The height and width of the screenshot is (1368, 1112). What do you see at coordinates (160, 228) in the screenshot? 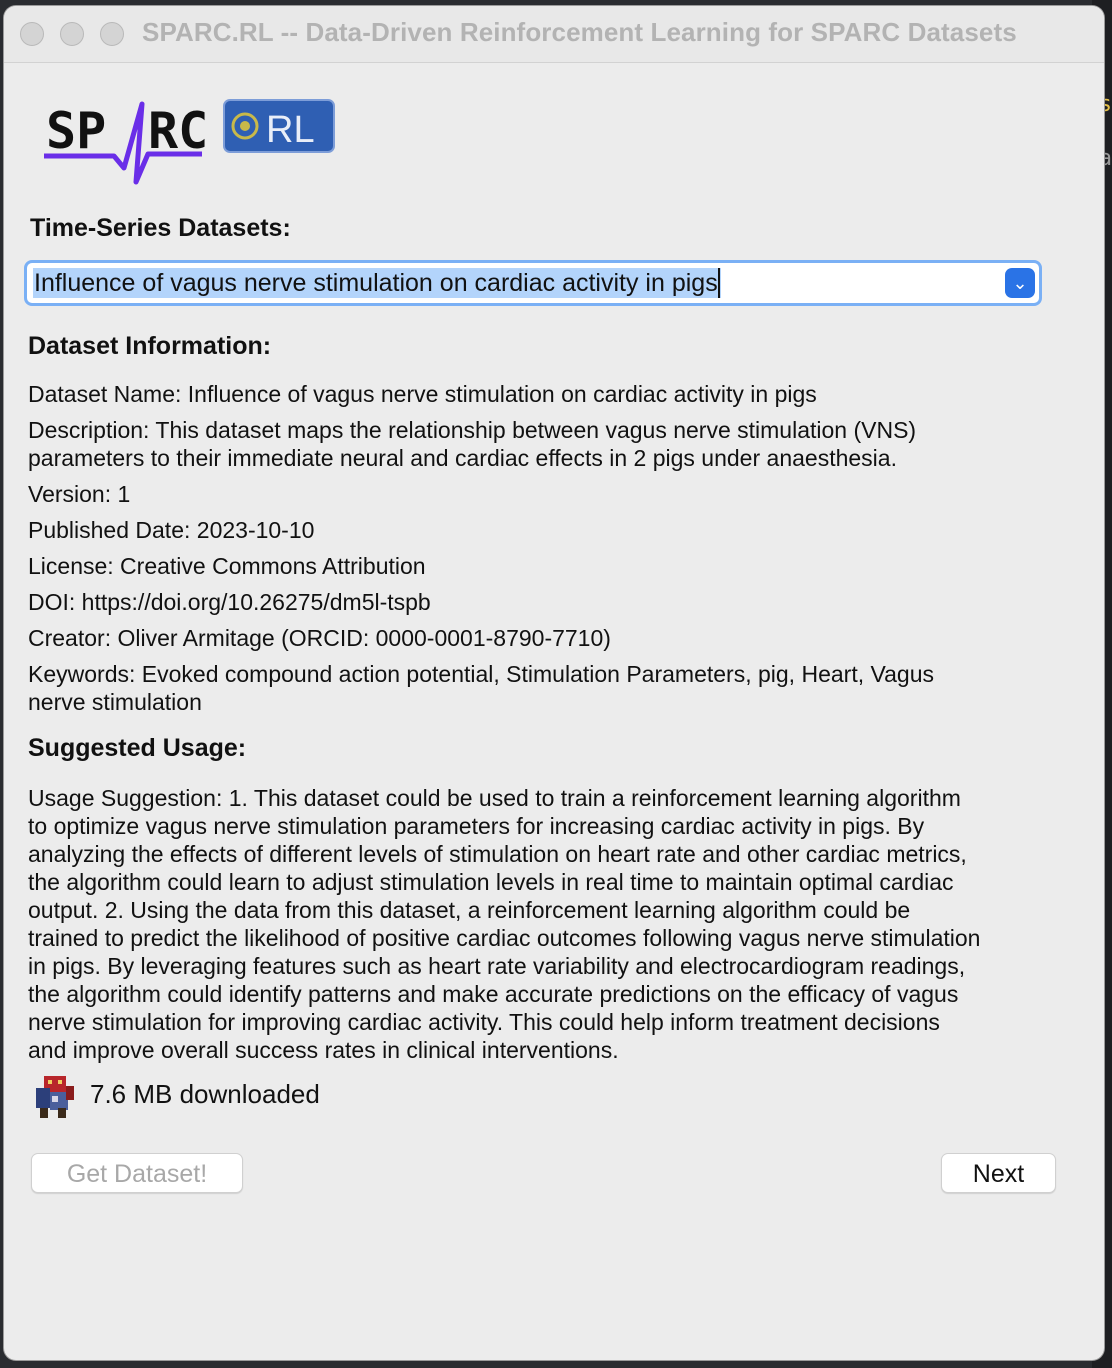
I see `datasets-label: Time-Series Datasets:` at bounding box center [160, 228].